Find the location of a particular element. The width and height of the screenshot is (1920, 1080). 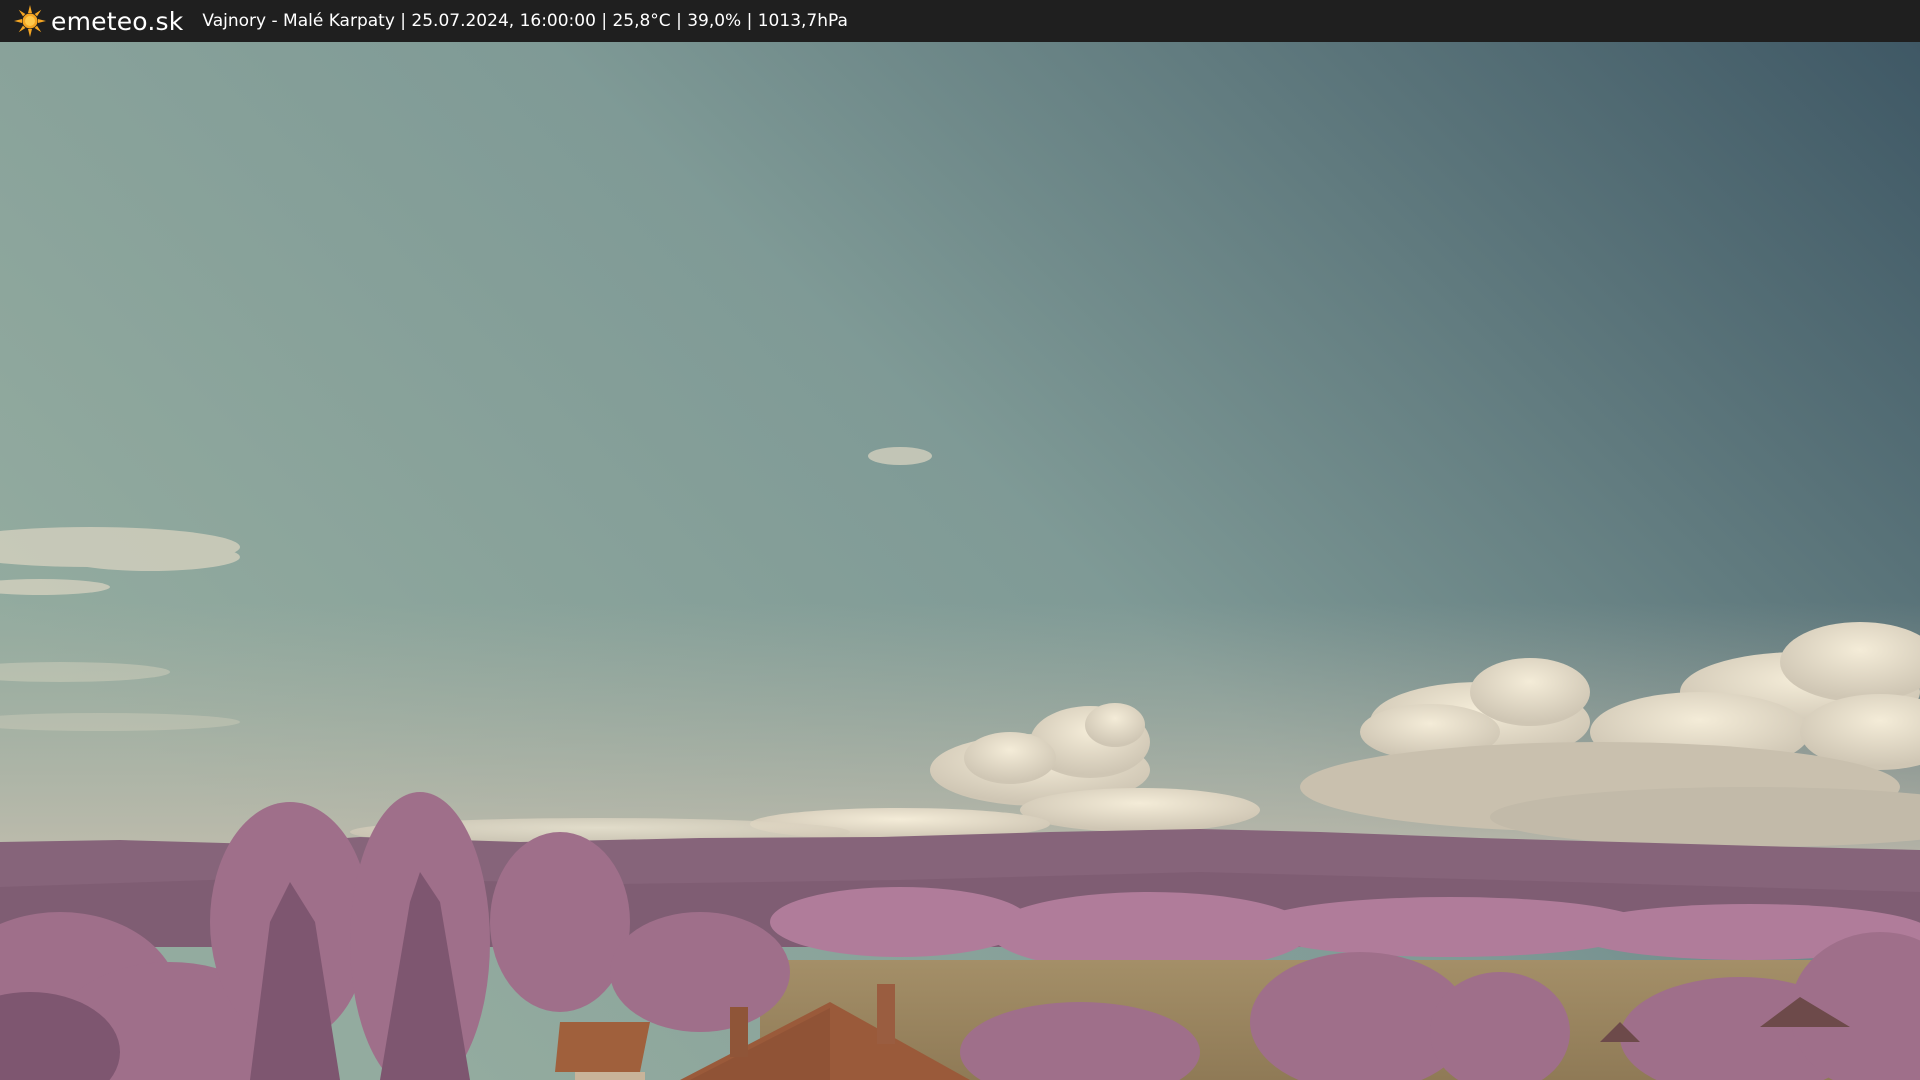

sun-icon is located at coordinates (30, 21).